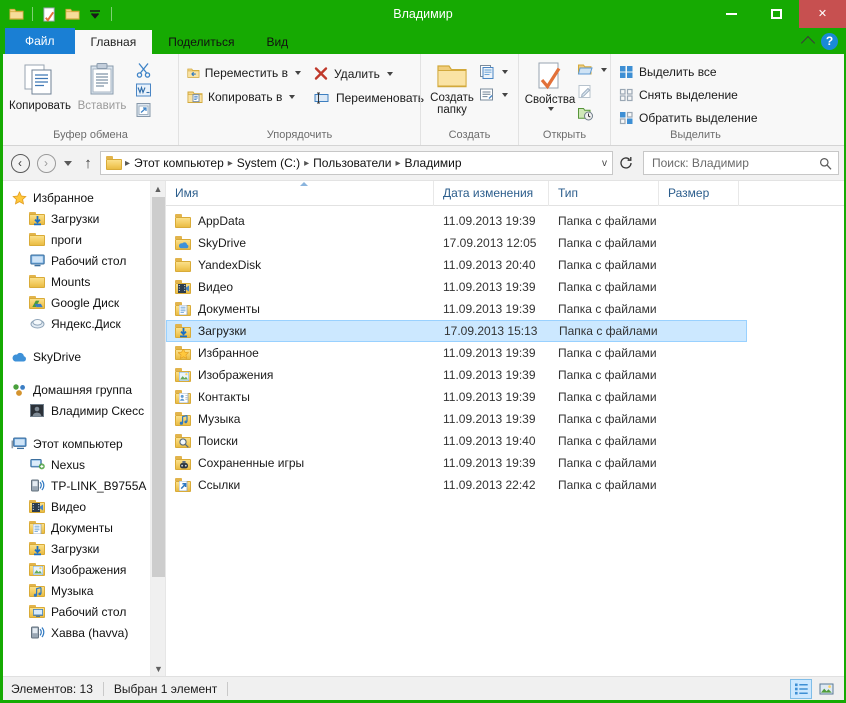  I want to click on address-dropdown-icon: v, so click(604, 163).